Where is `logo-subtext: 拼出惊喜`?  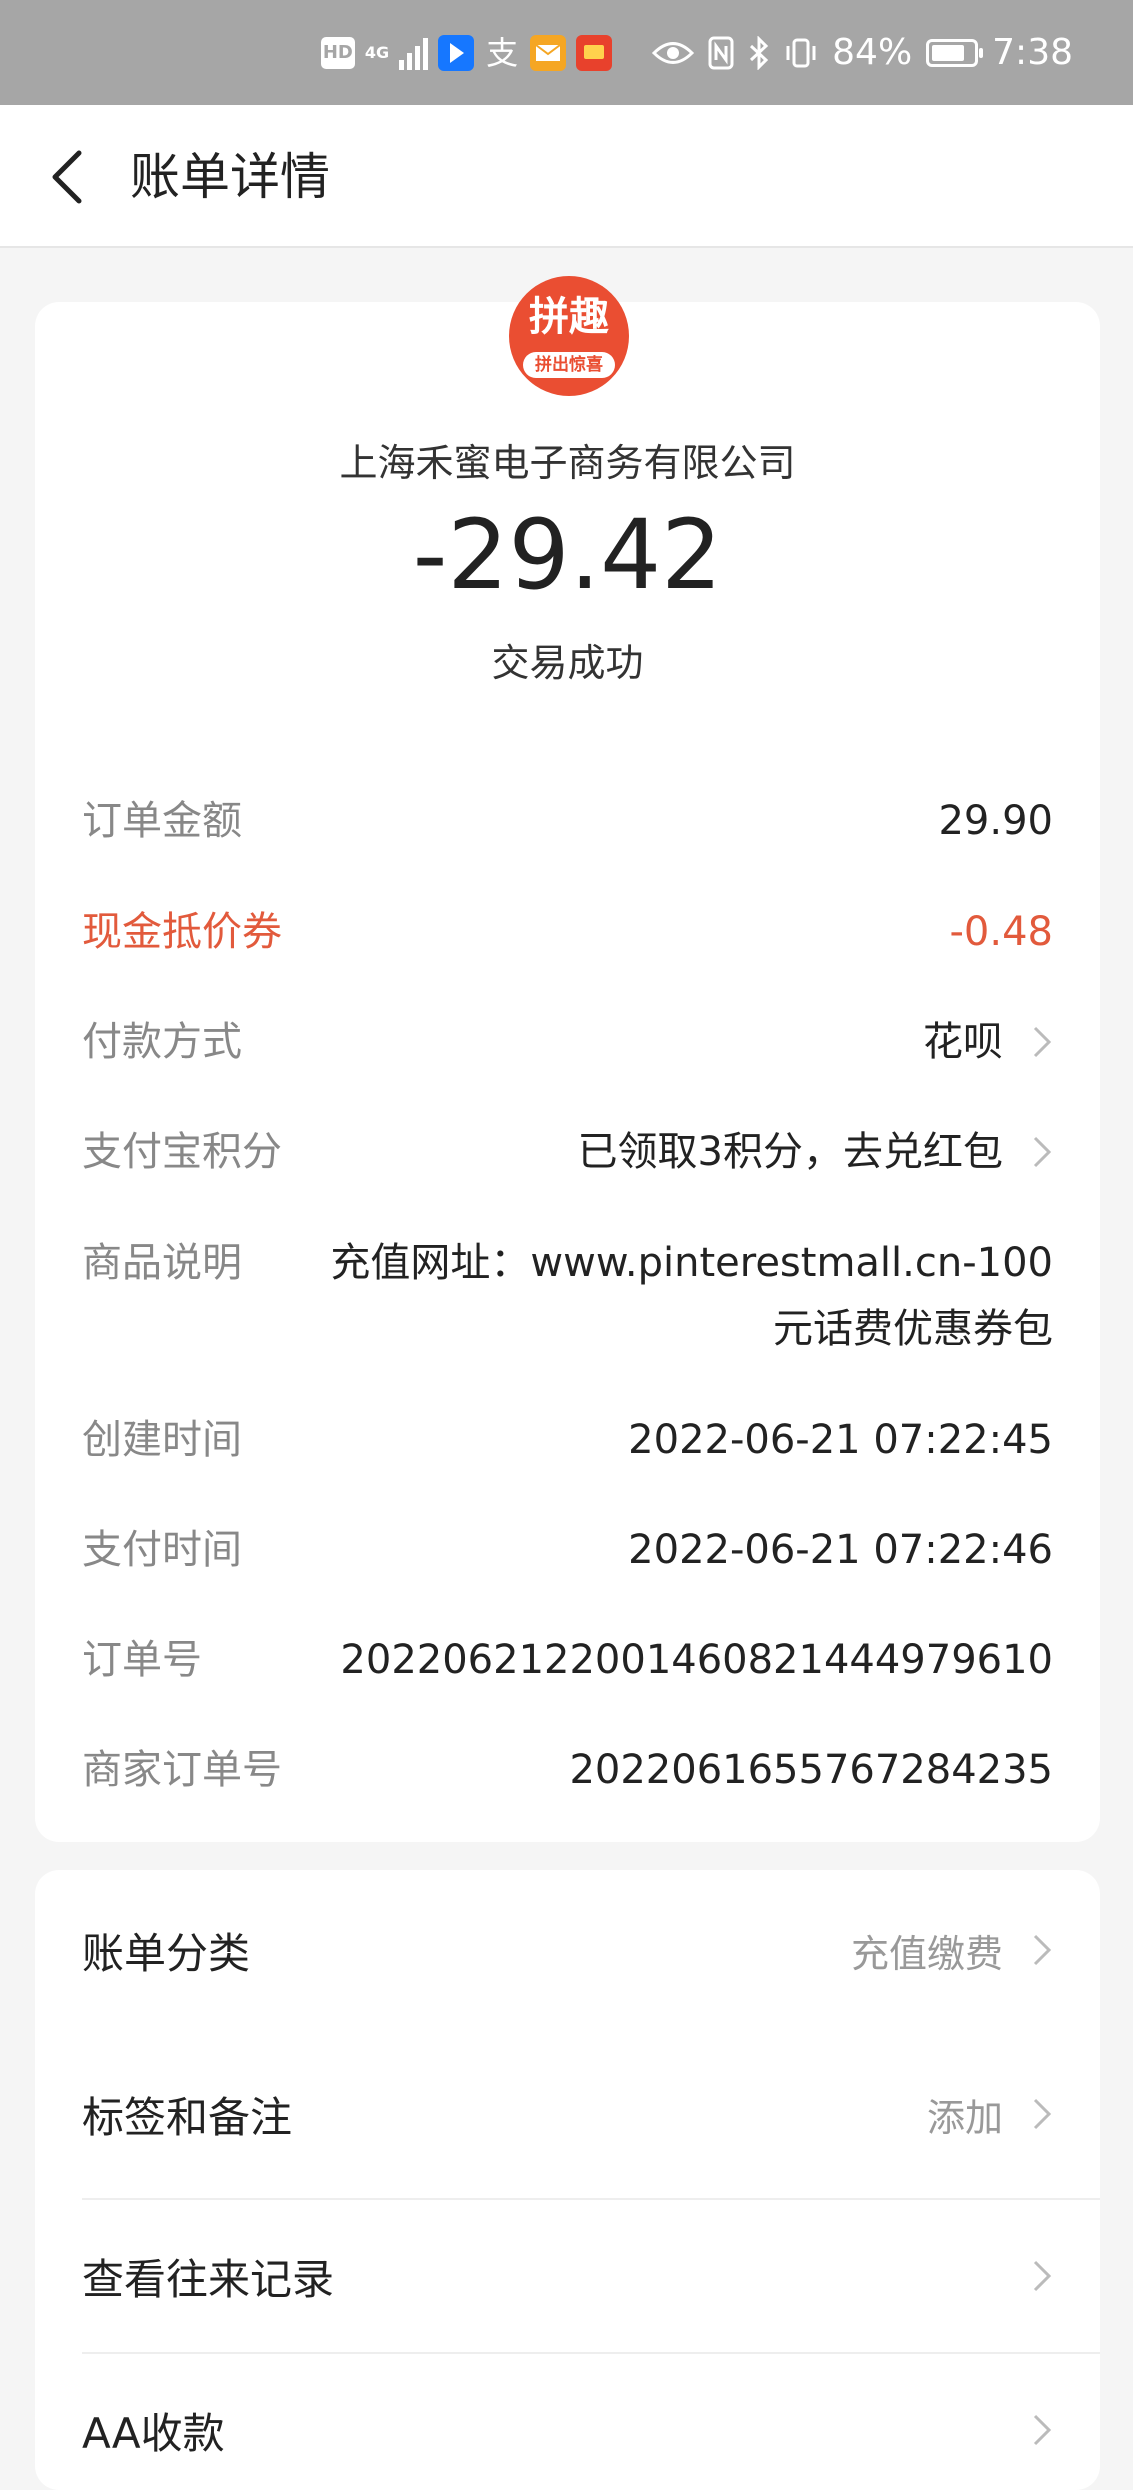
logo-subtext: 拼出惊喜 is located at coordinates (569, 365).